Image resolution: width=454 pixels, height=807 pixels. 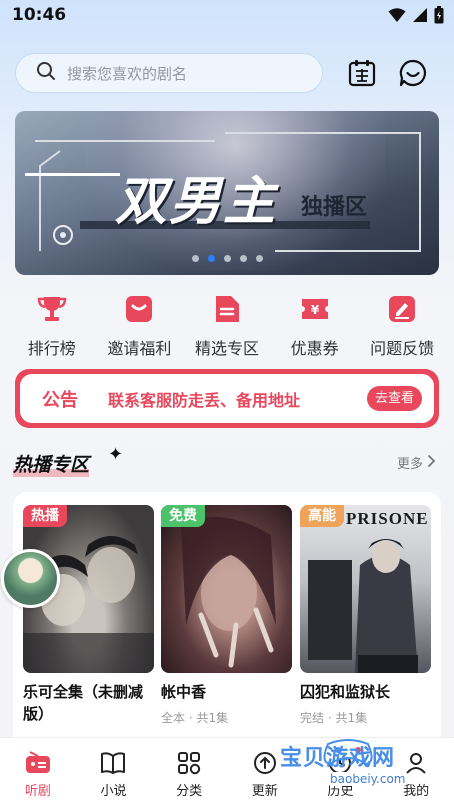 What do you see at coordinates (431, 463) in the screenshot?
I see `chevron-right-icon` at bounding box center [431, 463].